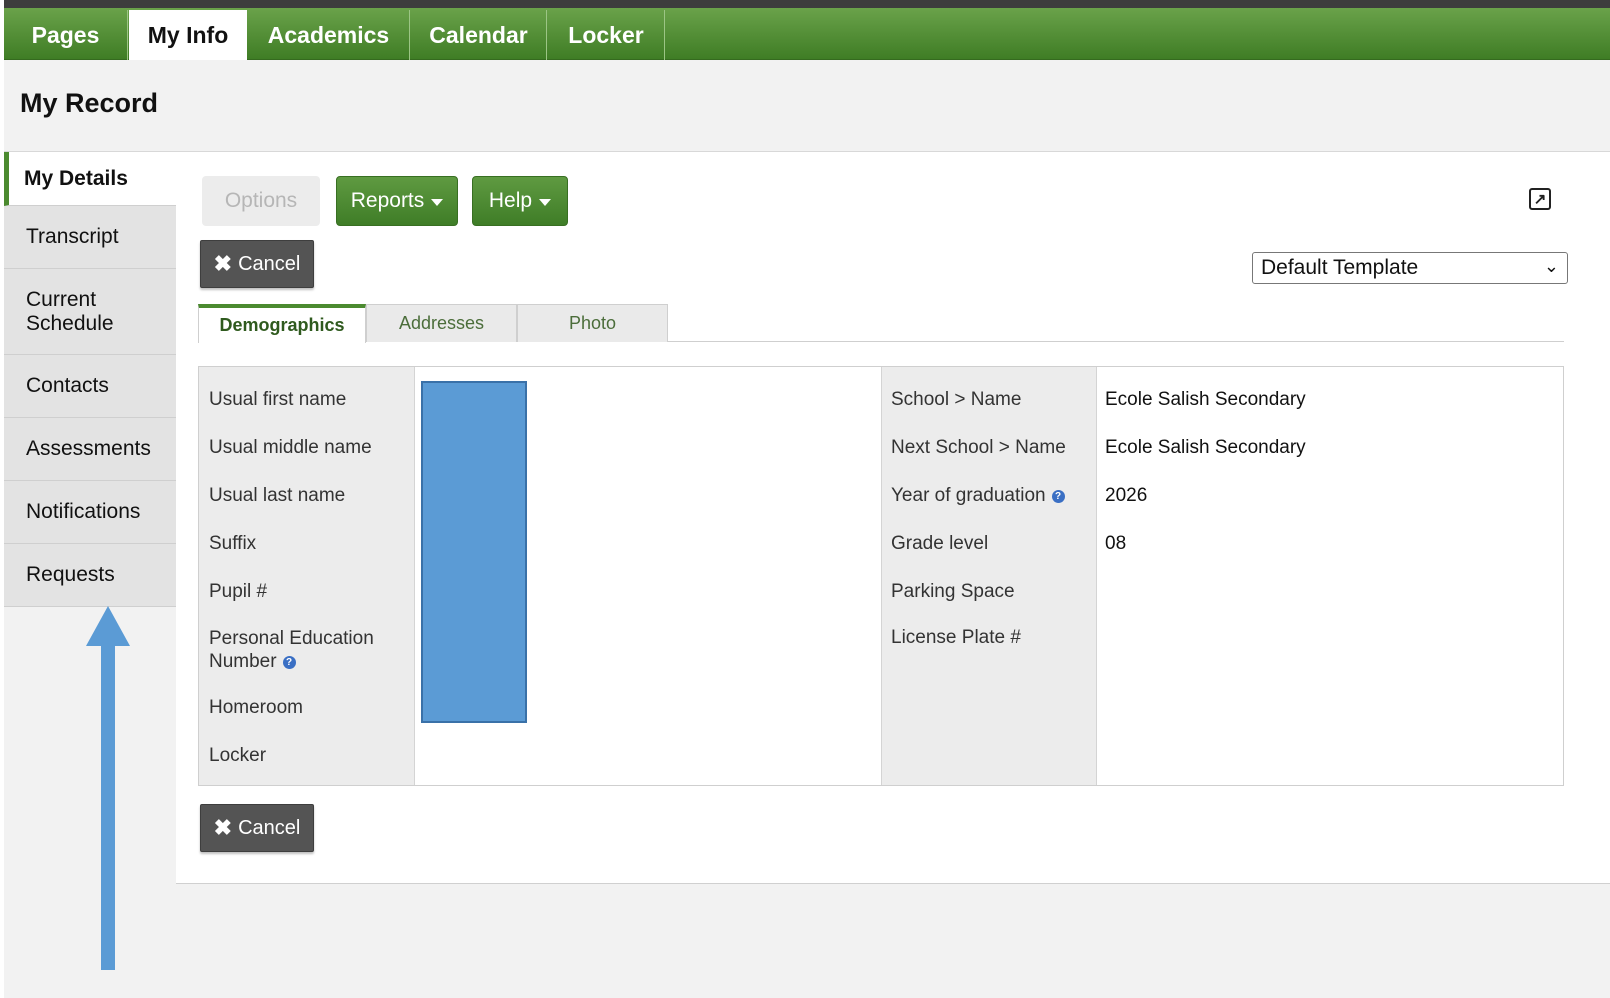 The height and width of the screenshot is (998, 1610). Describe the element at coordinates (277, 495) in the screenshot. I see `label-usual-last-name: Usual last name` at that location.